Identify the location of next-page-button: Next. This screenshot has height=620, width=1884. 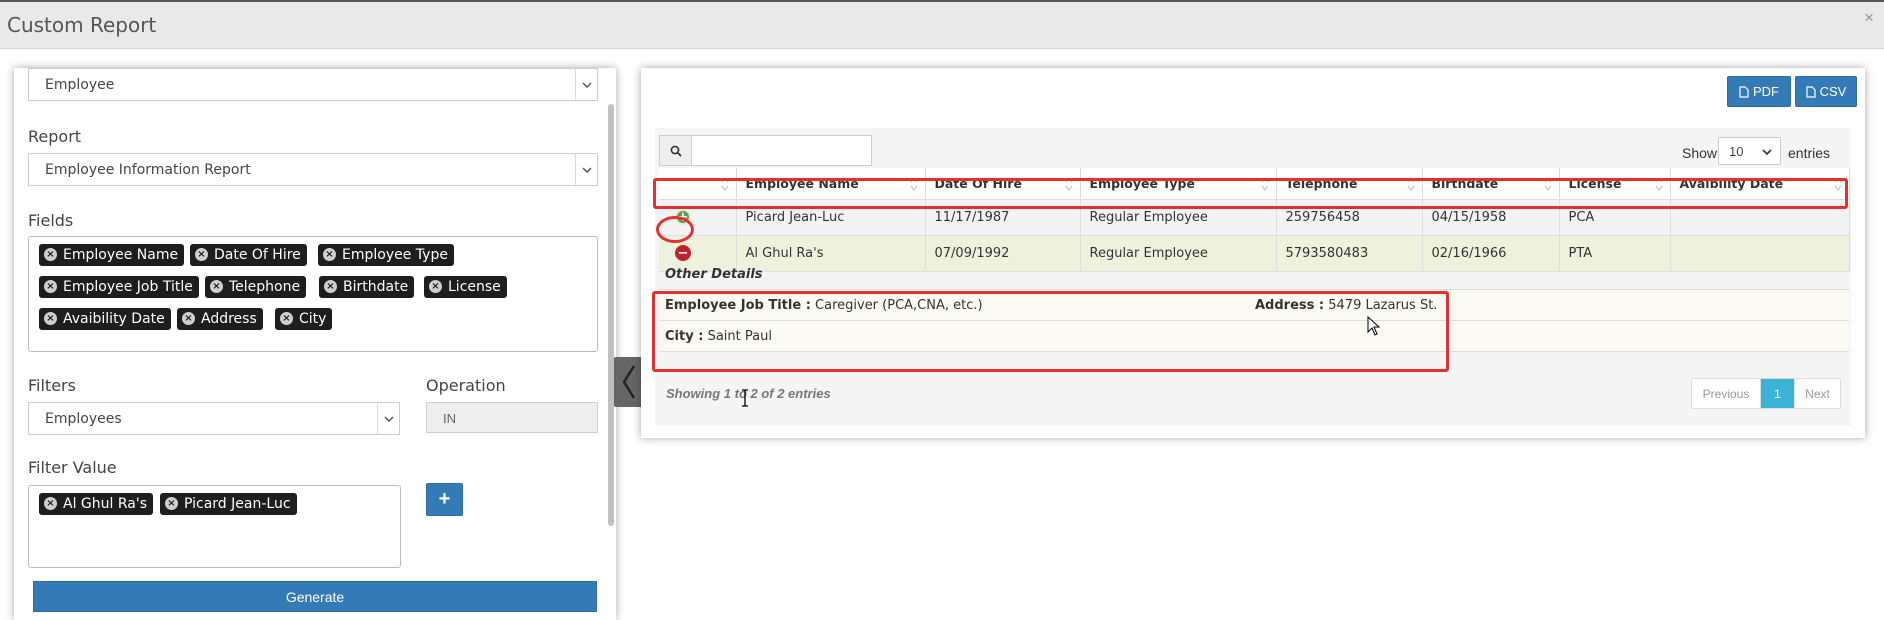
(1817, 393).